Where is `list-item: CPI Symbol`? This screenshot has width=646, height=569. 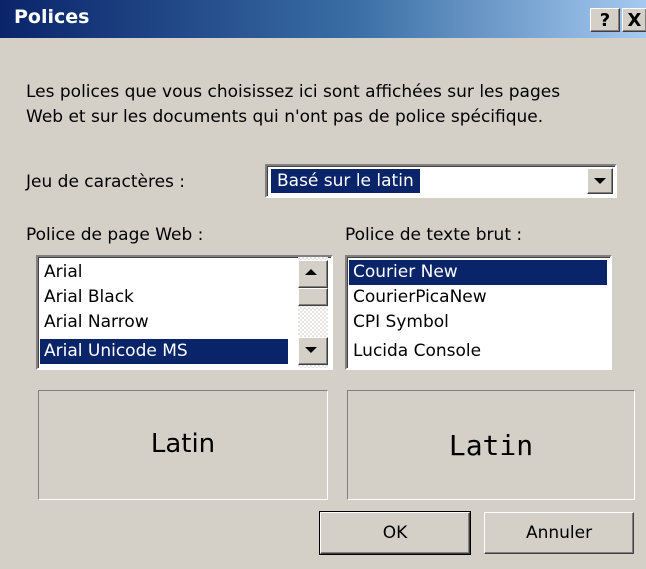
list-item: CPI Symbol is located at coordinates (401, 322).